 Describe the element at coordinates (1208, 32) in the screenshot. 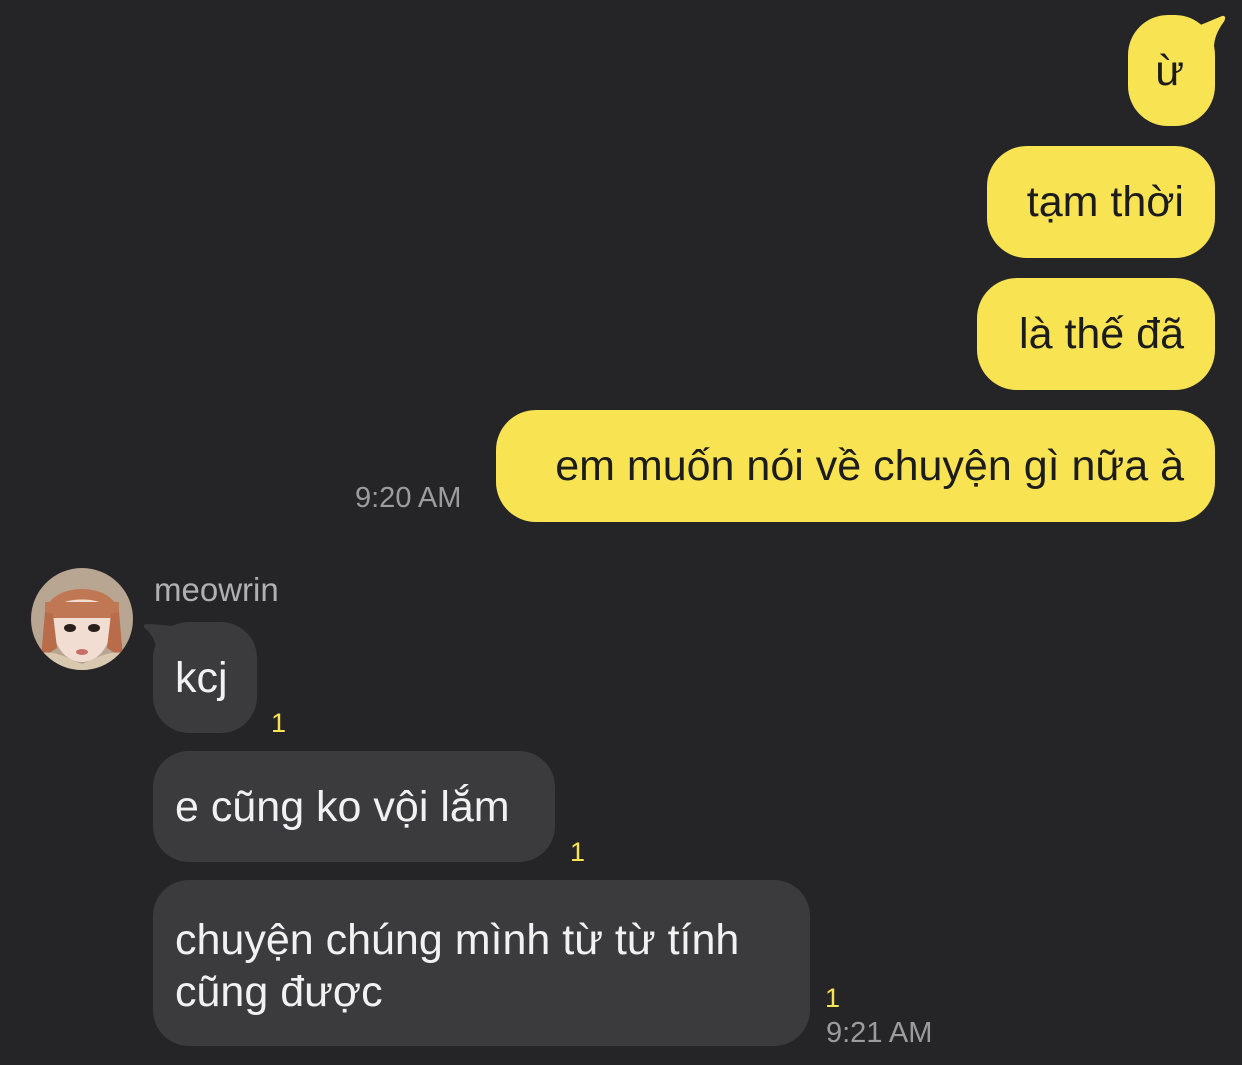

I see `bubble-tail` at that location.